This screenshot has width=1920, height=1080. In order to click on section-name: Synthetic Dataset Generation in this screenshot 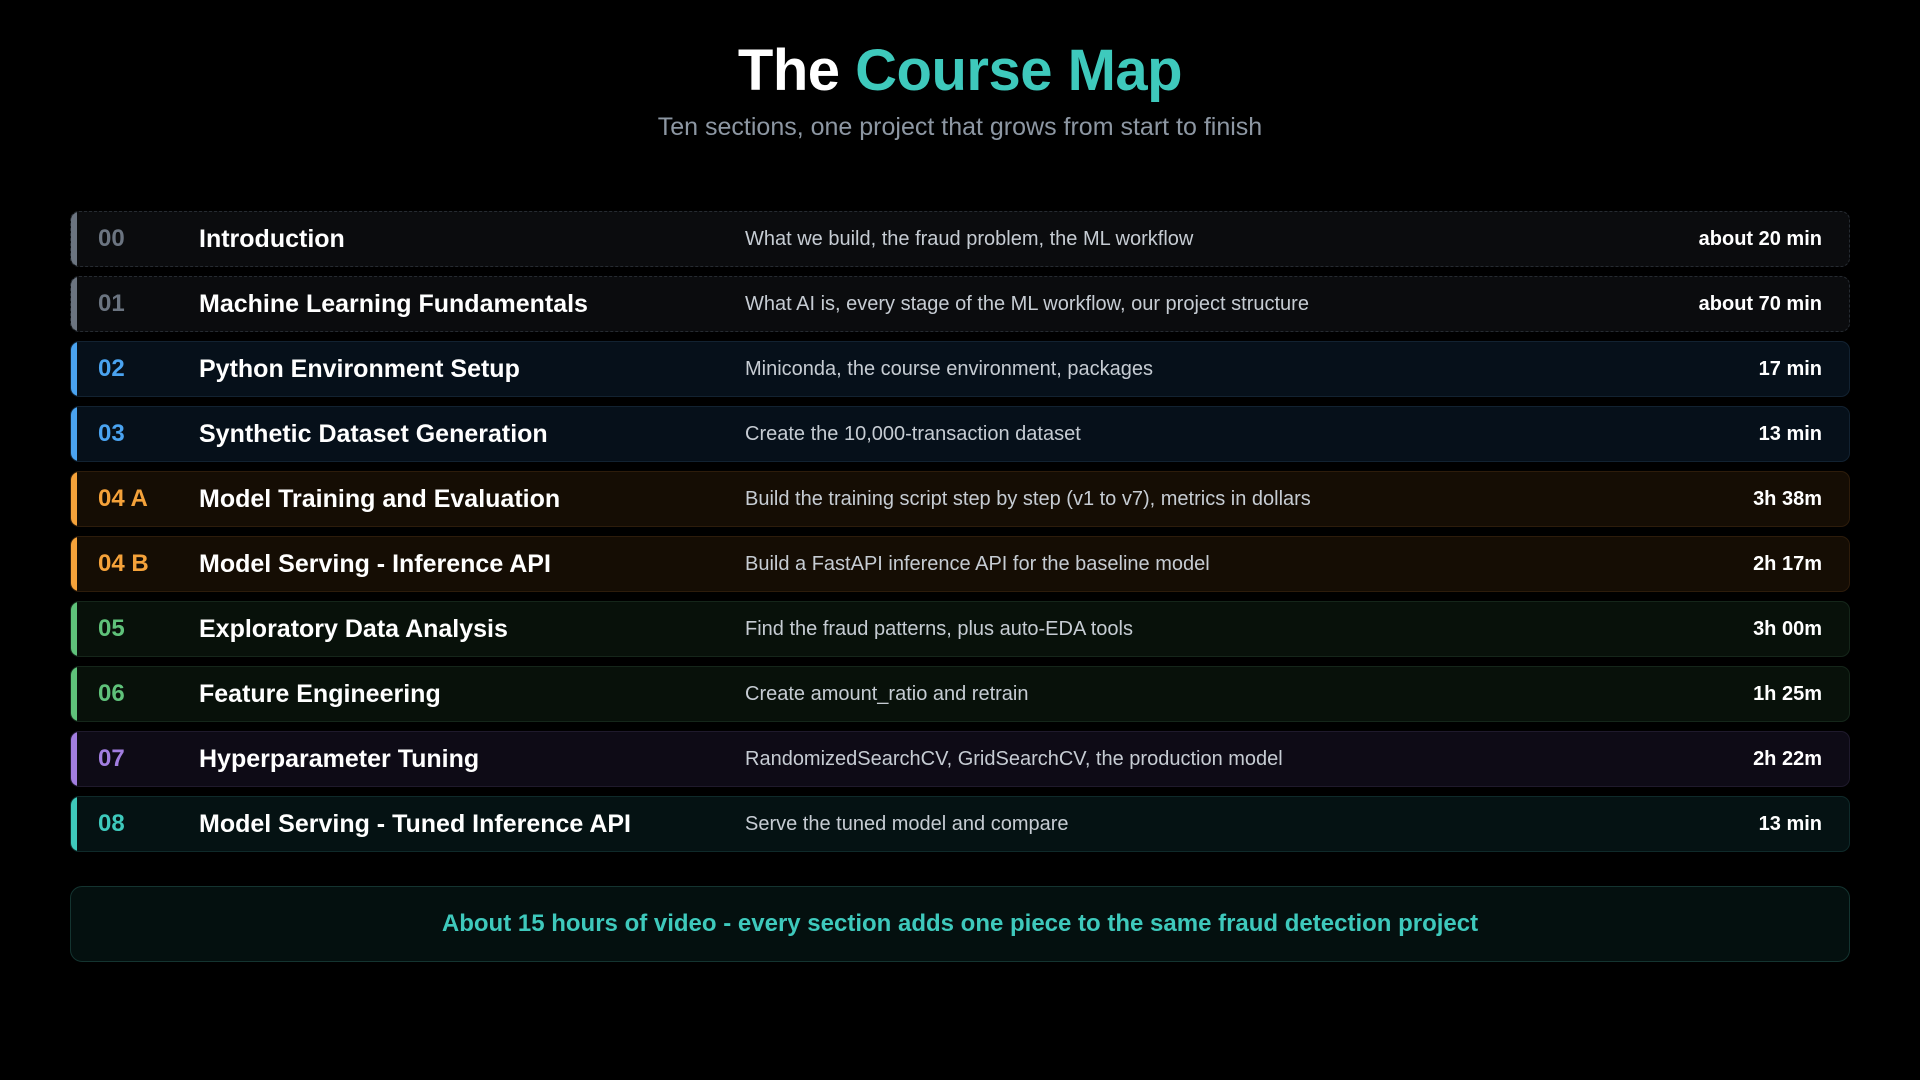, I will do `click(373, 434)`.